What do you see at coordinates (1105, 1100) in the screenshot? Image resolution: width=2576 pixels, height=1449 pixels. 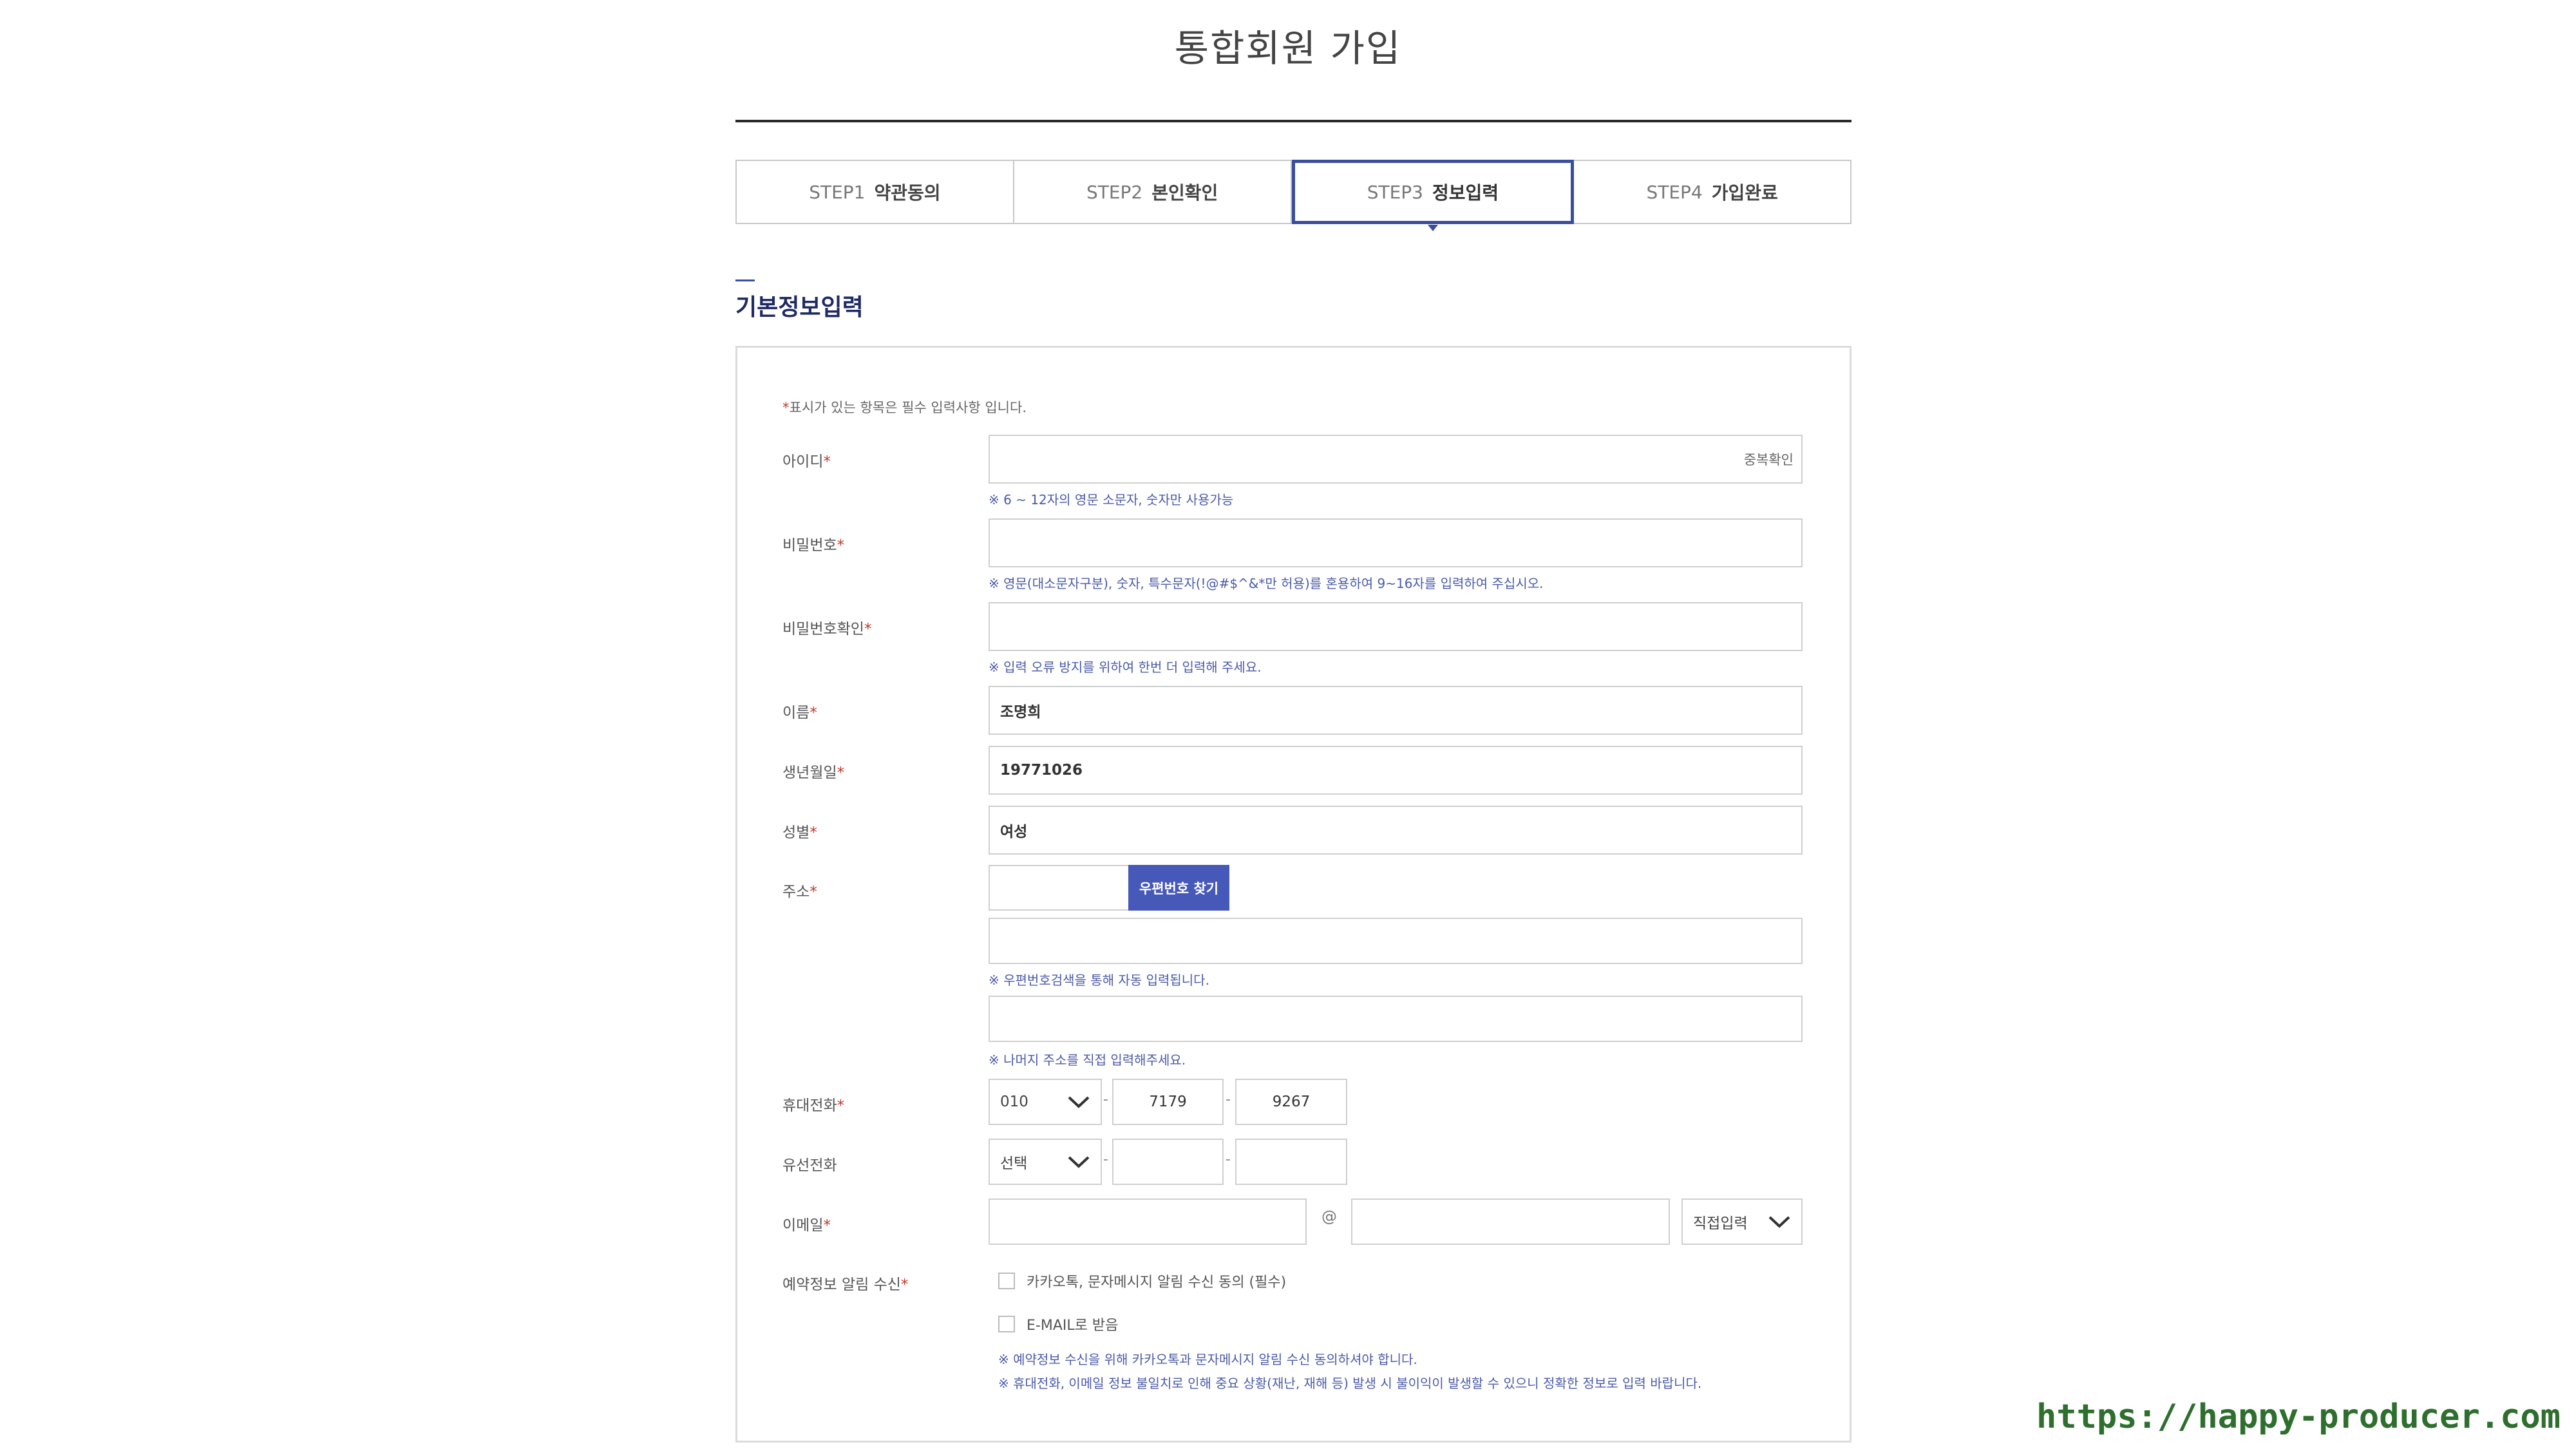 I see `mobile-dash-1: -` at bounding box center [1105, 1100].